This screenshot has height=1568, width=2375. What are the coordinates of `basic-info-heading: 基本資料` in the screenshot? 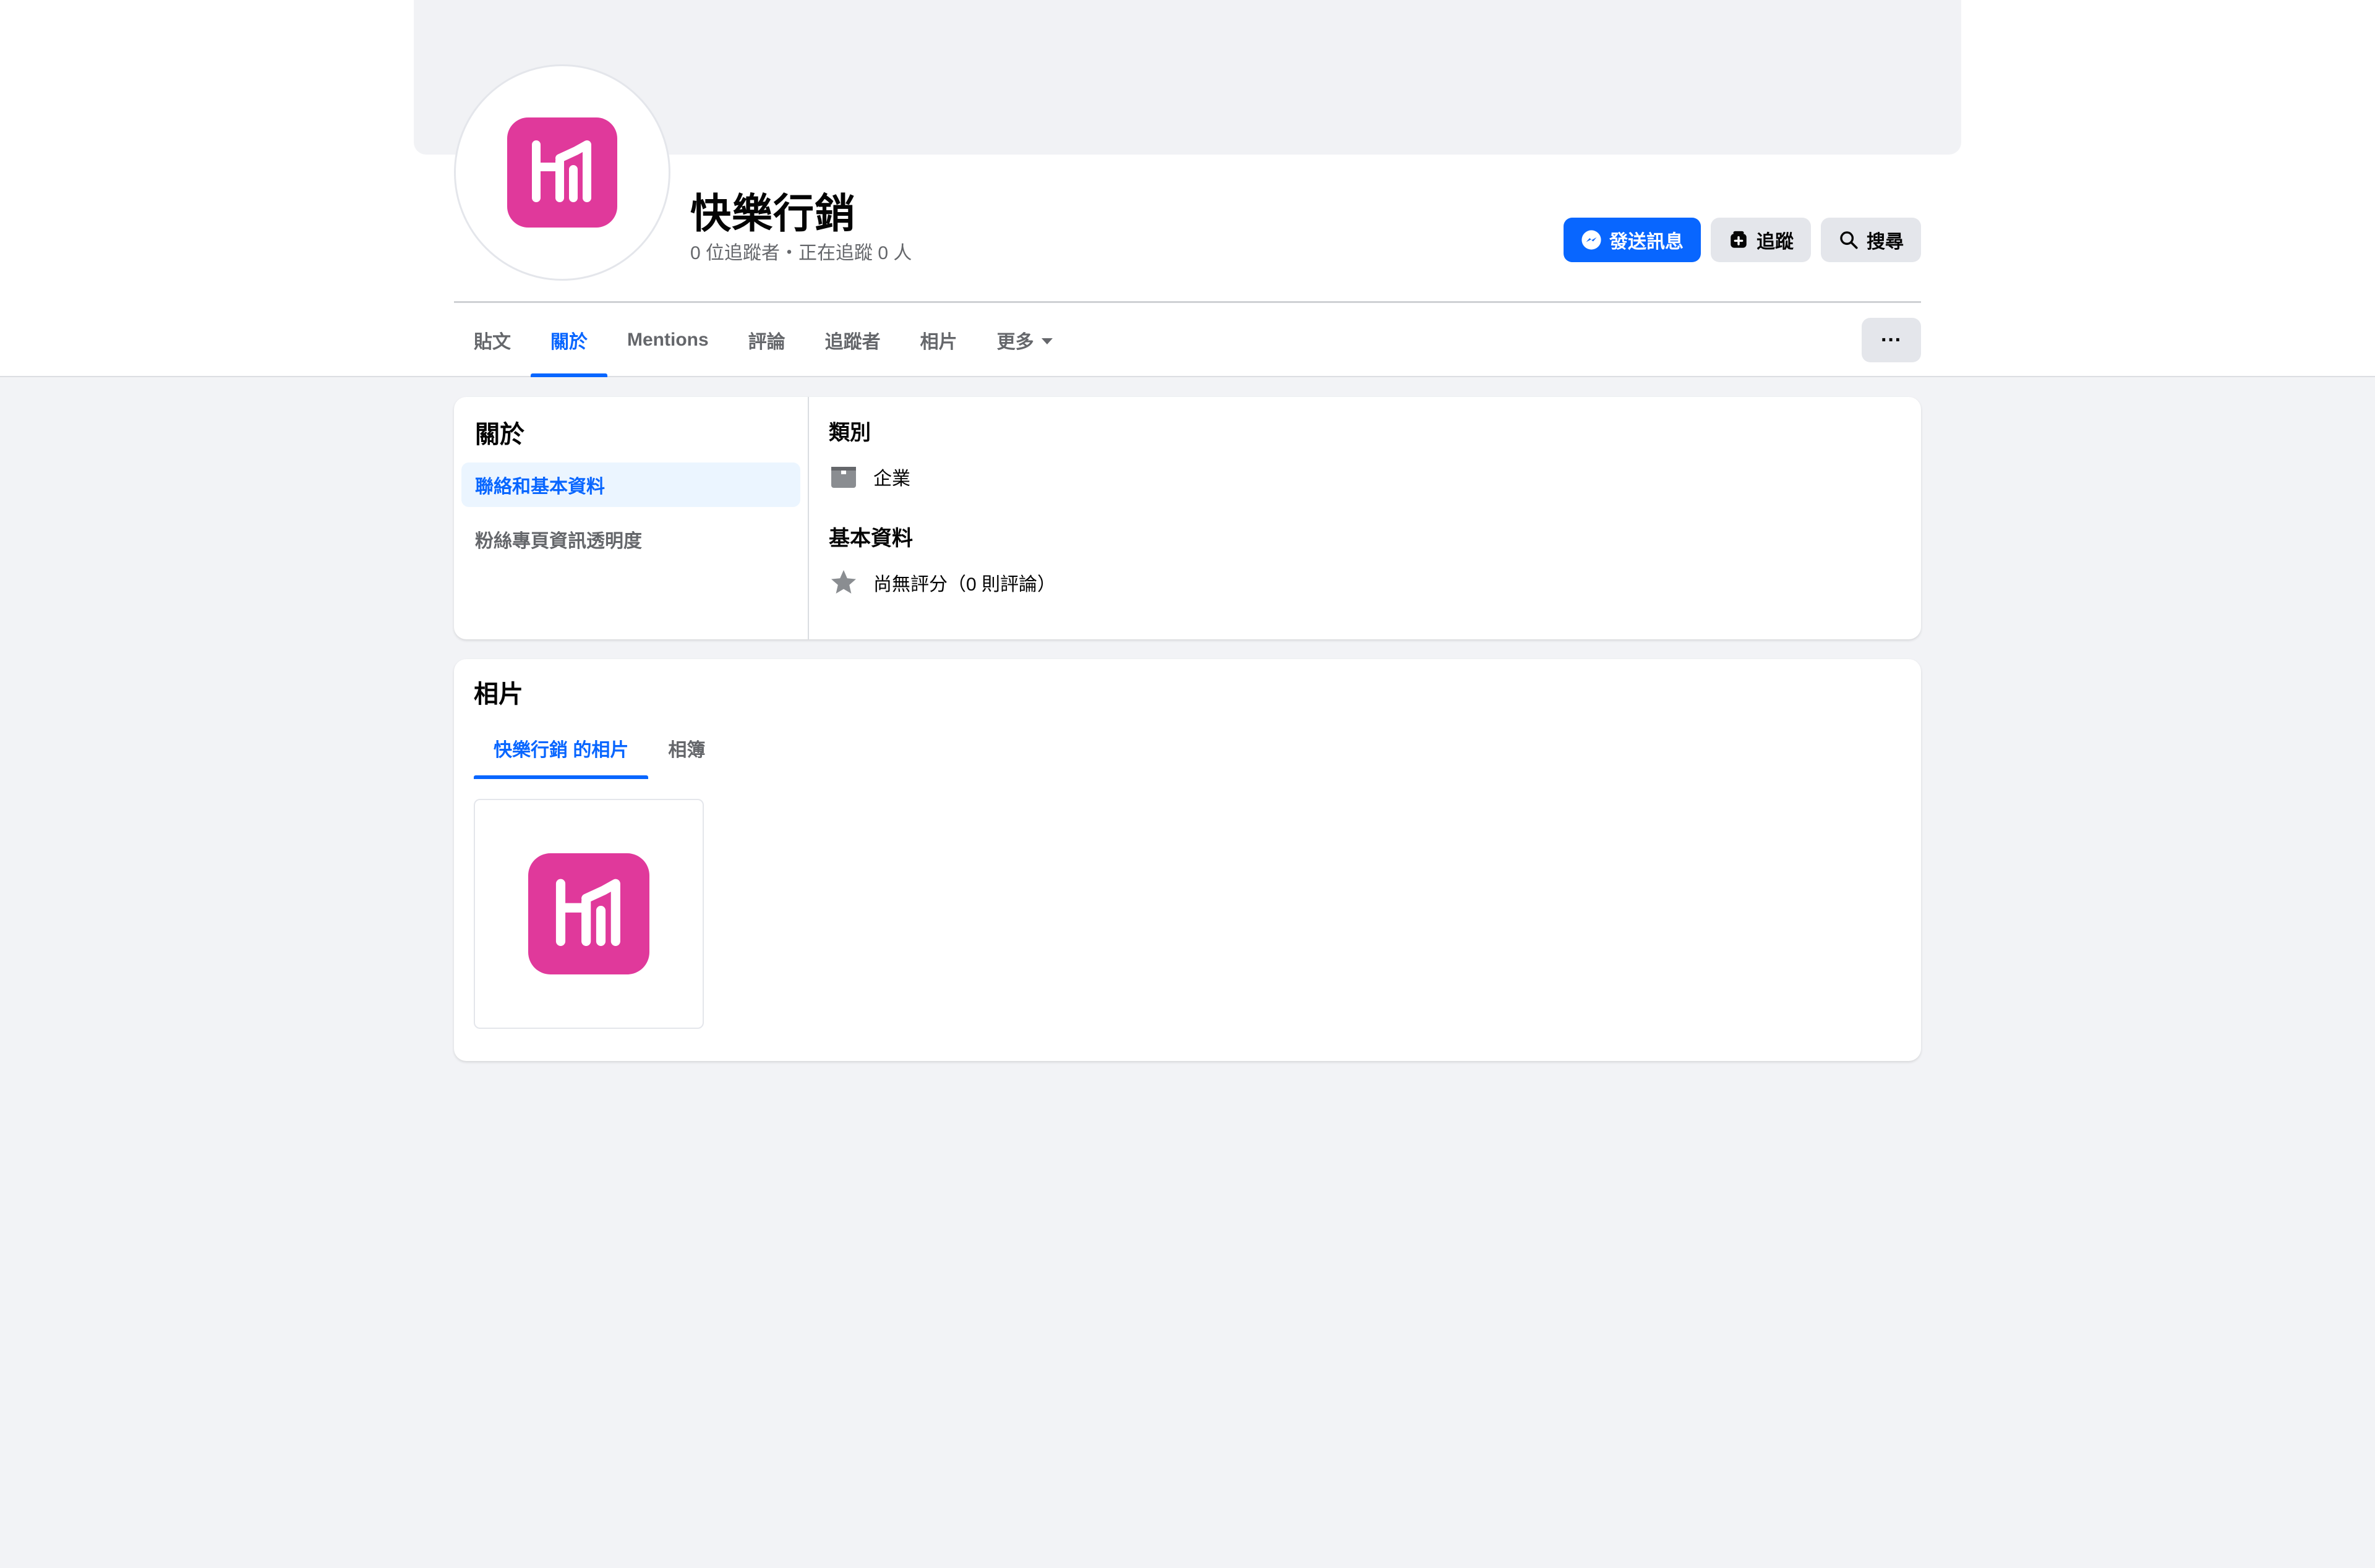 It's located at (871, 538).